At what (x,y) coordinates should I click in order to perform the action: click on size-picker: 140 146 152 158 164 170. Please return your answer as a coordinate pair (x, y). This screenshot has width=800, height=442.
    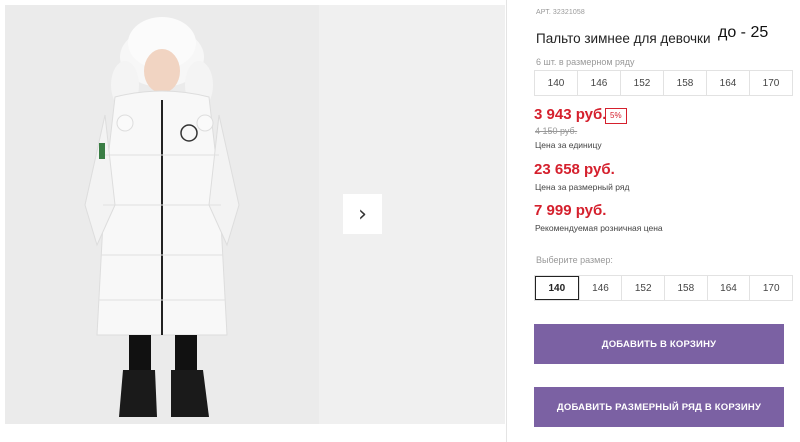
    Looking at the image, I should click on (663, 288).